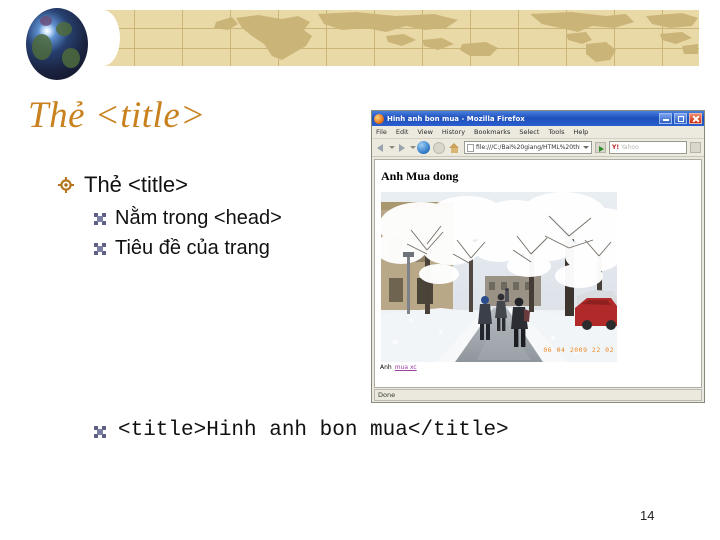  What do you see at coordinates (198, 218) in the screenshot?
I see `outline-level2-label: Nằm trong <head>` at bounding box center [198, 218].